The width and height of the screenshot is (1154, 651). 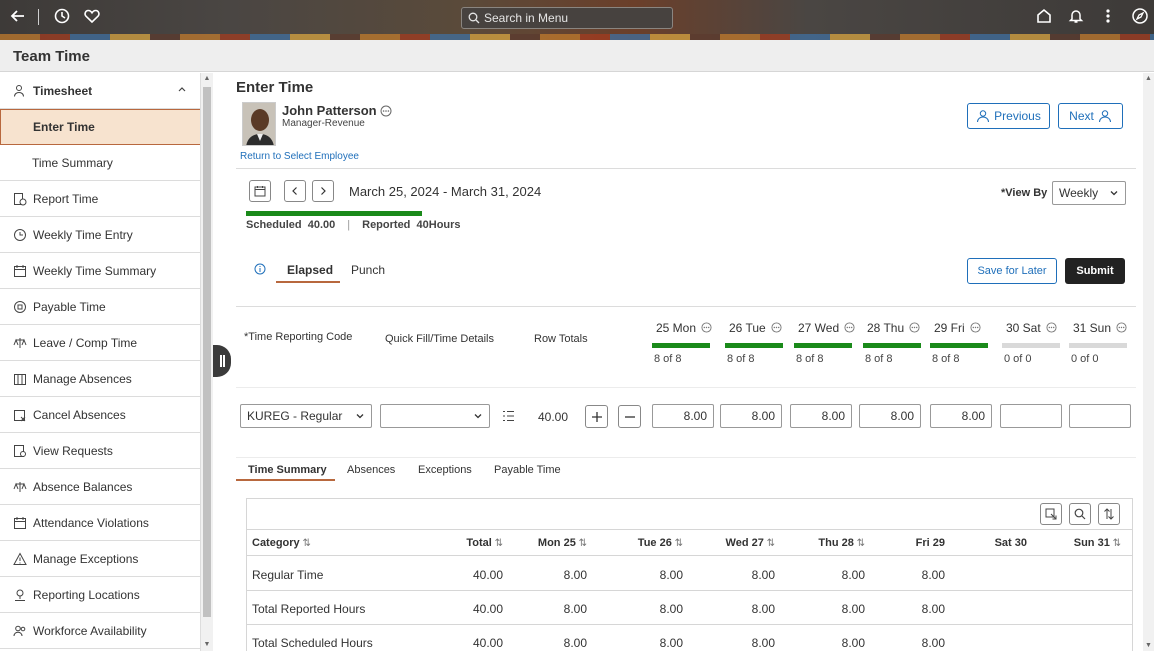 What do you see at coordinates (1140, 16) in the screenshot?
I see `navigator-icon` at bounding box center [1140, 16].